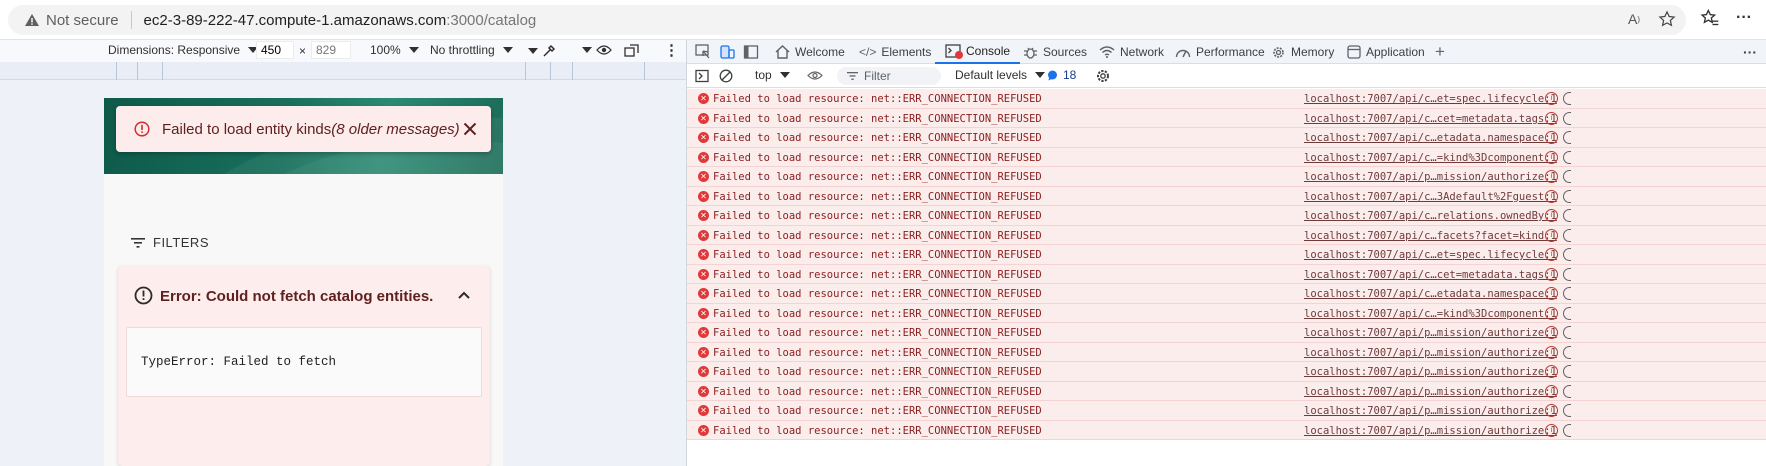 The image size is (1766, 466). Describe the element at coordinates (1750, 52) in the screenshot. I see `devtools-more-icon: ···` at that location.